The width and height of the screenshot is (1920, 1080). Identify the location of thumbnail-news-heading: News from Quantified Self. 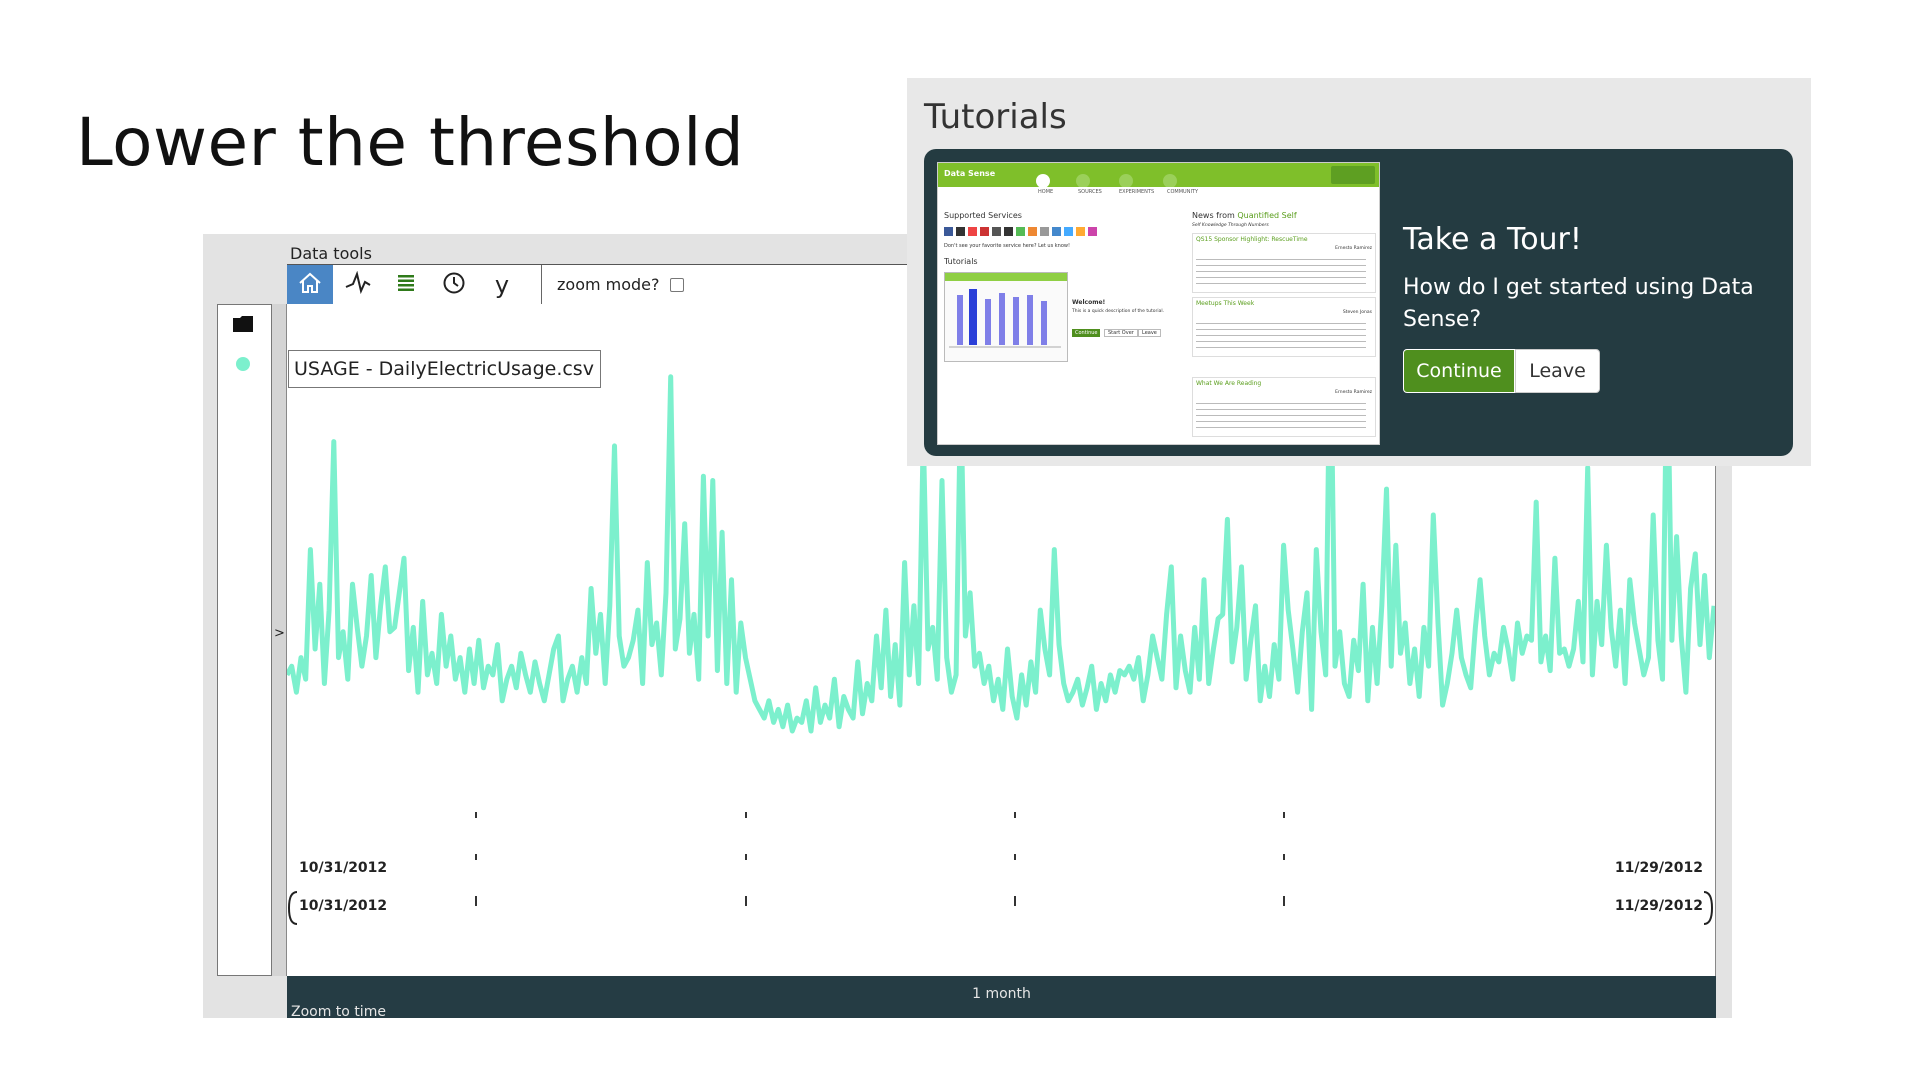
(1244, 215).